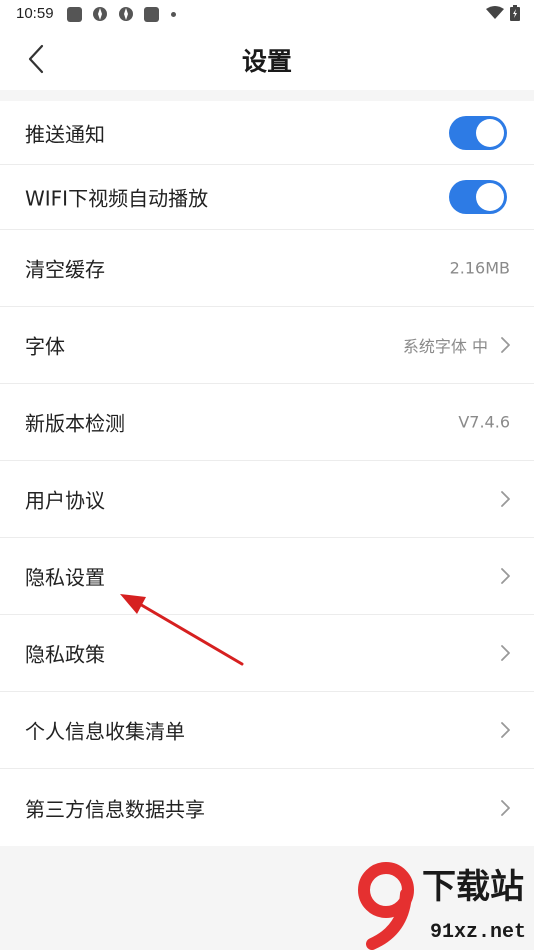 The width and height of the screenshot is (534, 950). Describe the element at coordinates (115, 809) in the screenshot. I see `settings-row-label: 第三方信息数据共享` at that location.